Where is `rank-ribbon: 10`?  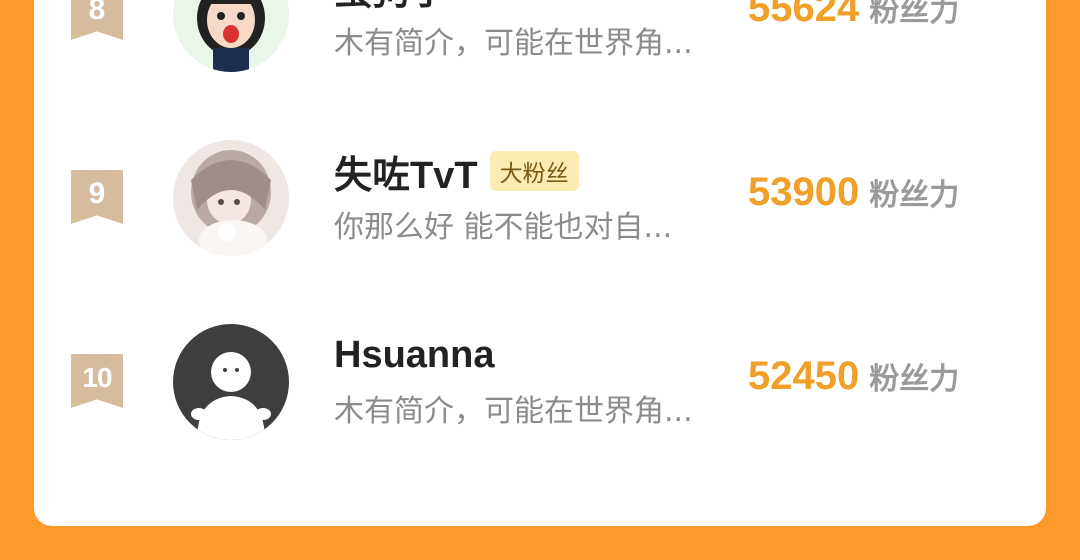
rank-ribbon: 10 is located at coordinates (97, 381).